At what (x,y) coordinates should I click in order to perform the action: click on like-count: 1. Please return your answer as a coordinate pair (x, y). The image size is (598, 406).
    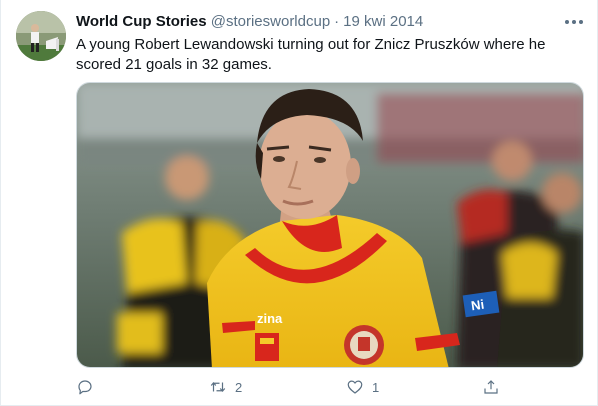
    Looking at the image, I should click on (376, 387).